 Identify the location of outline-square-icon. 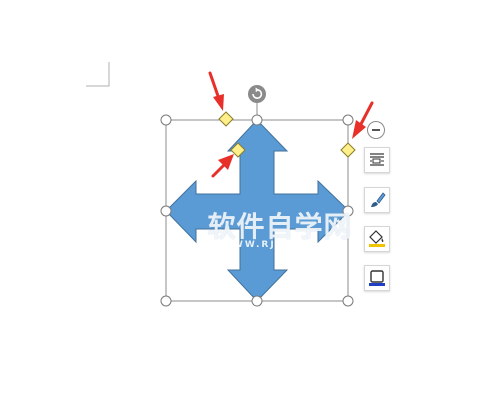
(377, 278).